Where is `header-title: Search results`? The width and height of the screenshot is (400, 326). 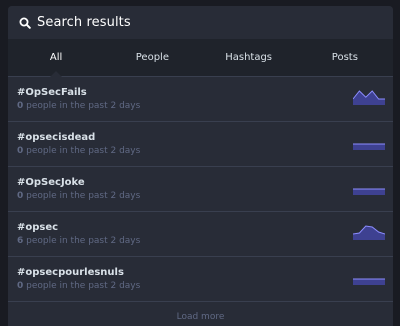 header-title: Search results is located at coordinates (84, 22).